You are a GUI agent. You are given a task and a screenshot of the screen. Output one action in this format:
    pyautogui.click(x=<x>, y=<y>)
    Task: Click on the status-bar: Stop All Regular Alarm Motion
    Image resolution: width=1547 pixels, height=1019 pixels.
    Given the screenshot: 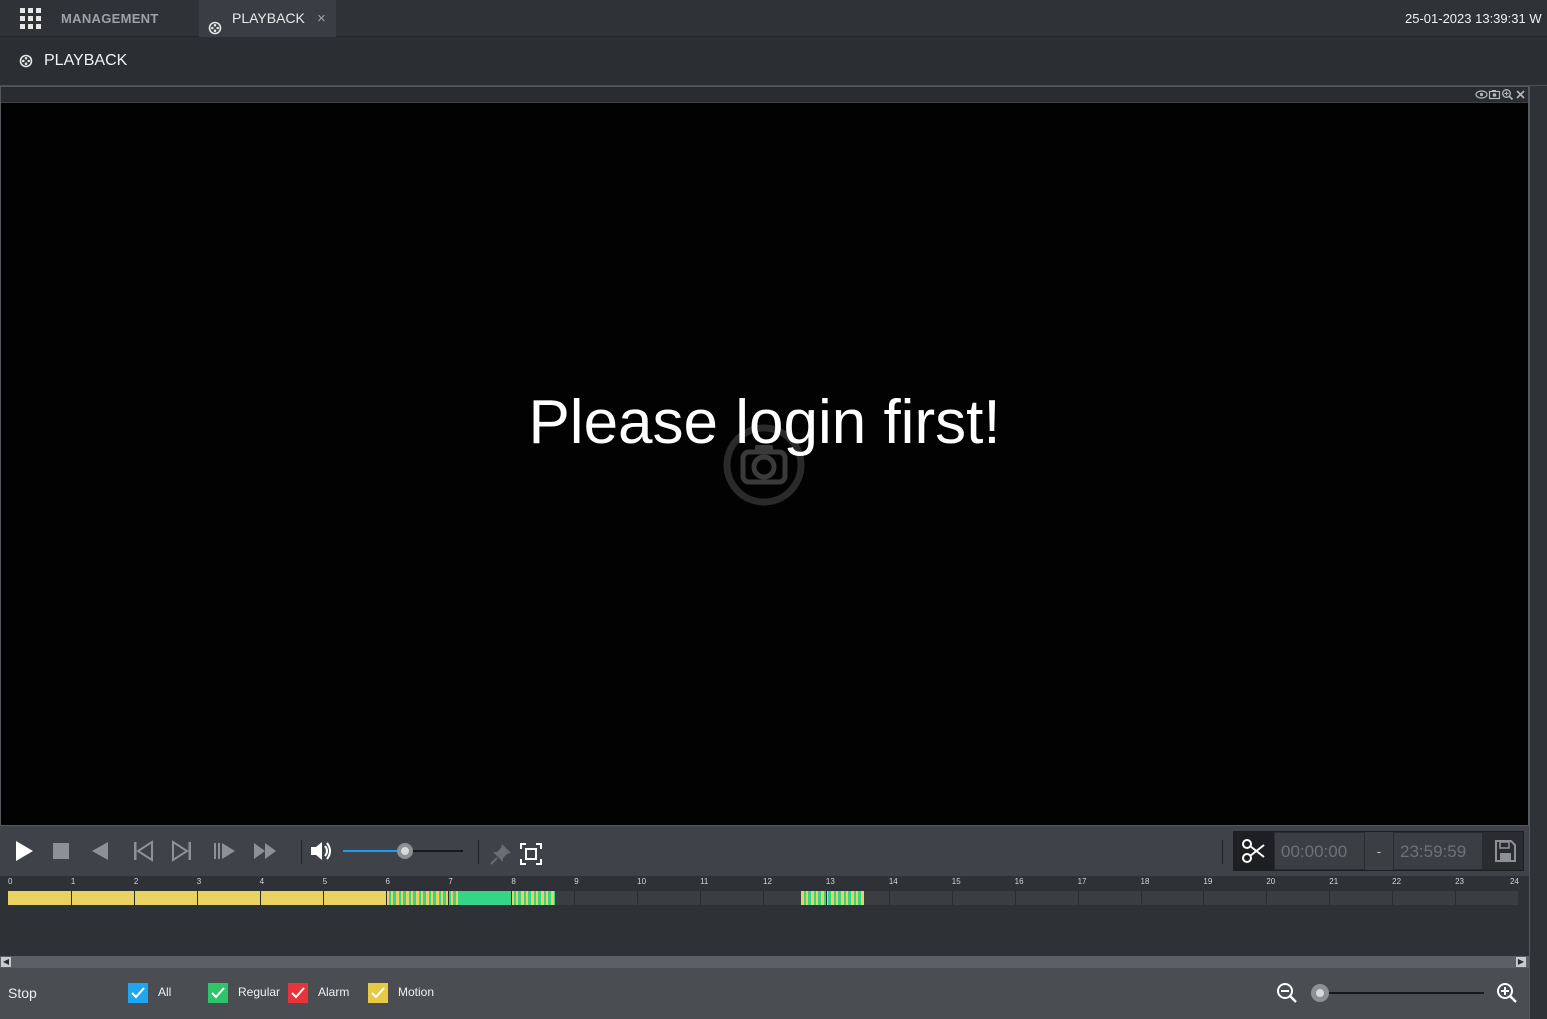 What is the action you would take?
    pyautogui.click(x=764, y=993)
    